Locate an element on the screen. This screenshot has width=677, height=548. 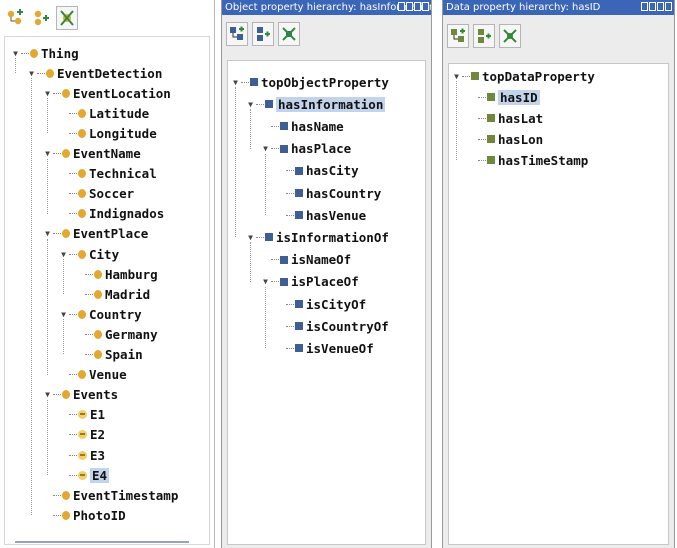
property-tree-node: ▼ topObjectProperty is located at coordinates (310, 82).